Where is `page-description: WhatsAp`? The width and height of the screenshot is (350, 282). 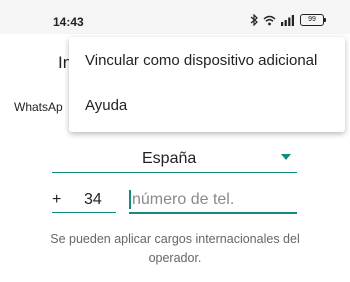 page-description: WhatsAp is located at coordinates (38, 107).